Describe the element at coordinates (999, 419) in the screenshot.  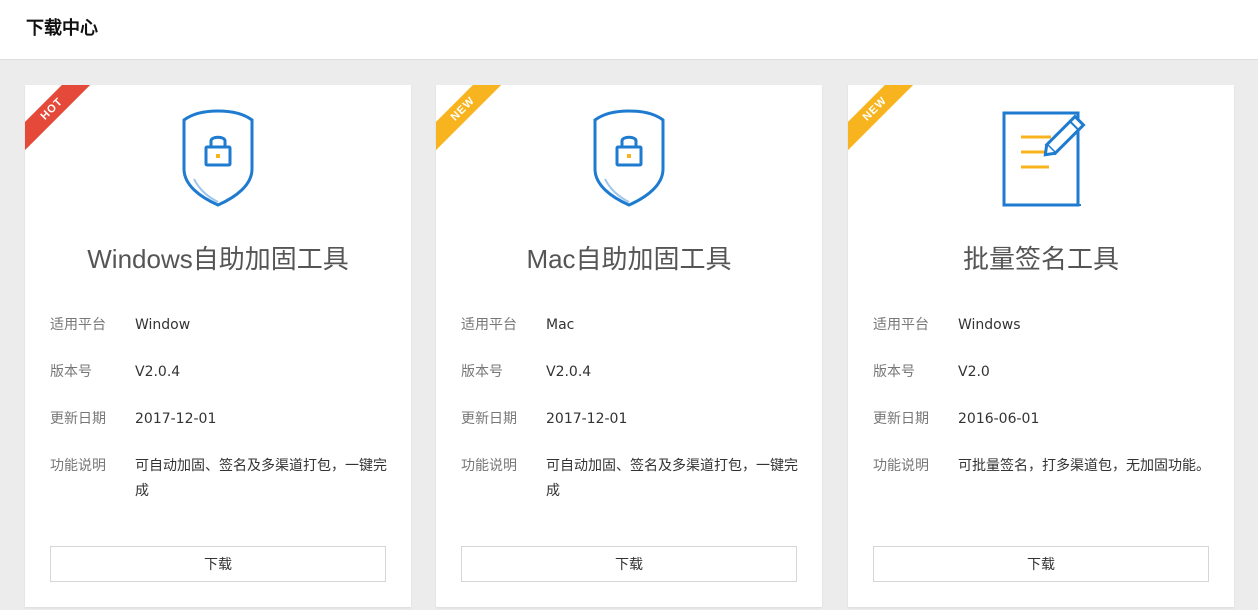
I see `info-value: 2016-06-01` at that location.